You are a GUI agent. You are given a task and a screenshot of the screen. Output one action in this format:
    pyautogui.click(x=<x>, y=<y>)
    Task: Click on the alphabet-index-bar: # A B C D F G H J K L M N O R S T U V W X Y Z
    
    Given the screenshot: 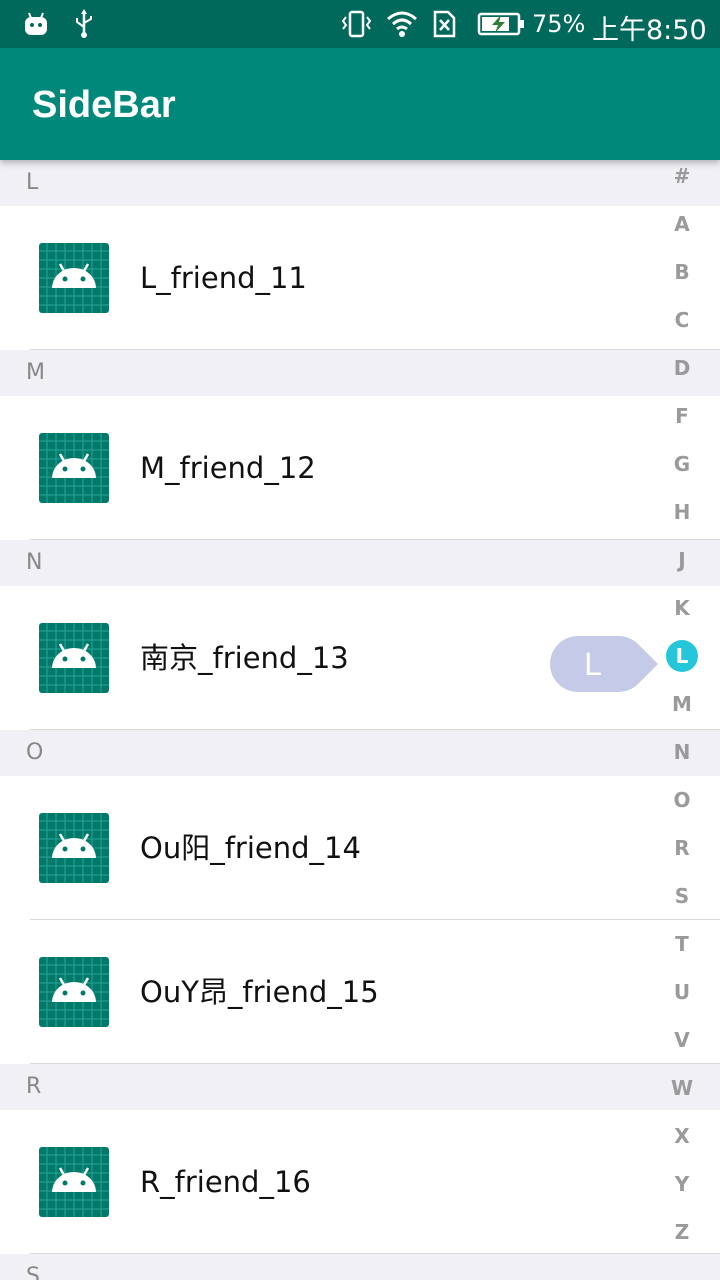 What is the action you would take?
    pyautogui.click(x=682, y=707)
    